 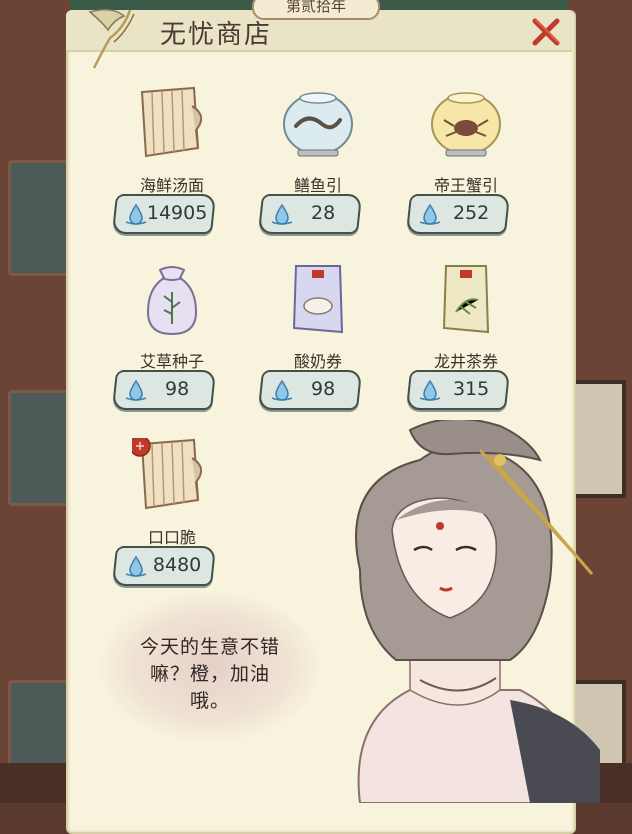 I want to click on price-value: 28, so click(x=323, y=213).